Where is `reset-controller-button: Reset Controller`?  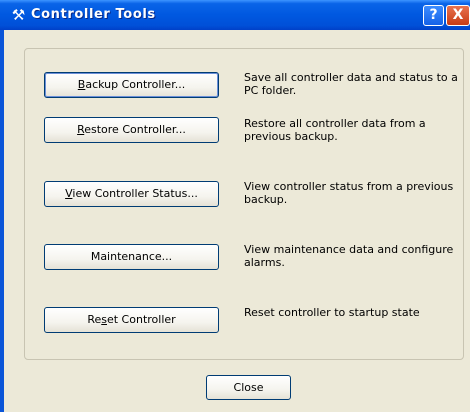 reset-controller-button: Reset Controller is located at coordinates (131, 320).